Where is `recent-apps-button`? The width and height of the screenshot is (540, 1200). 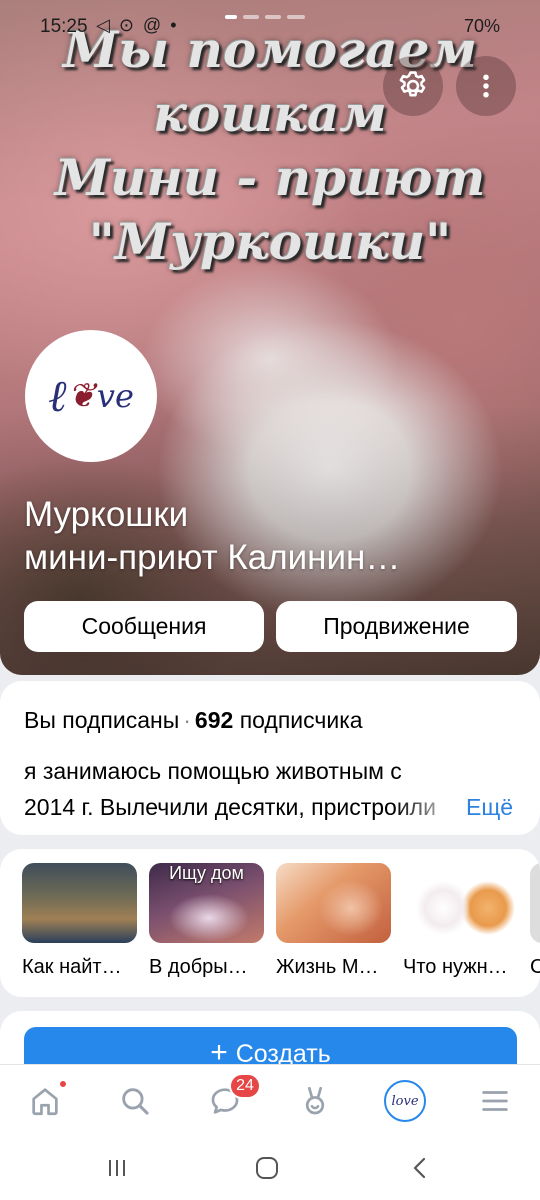
recent-apps-button is located at coordinates (117, 1168).